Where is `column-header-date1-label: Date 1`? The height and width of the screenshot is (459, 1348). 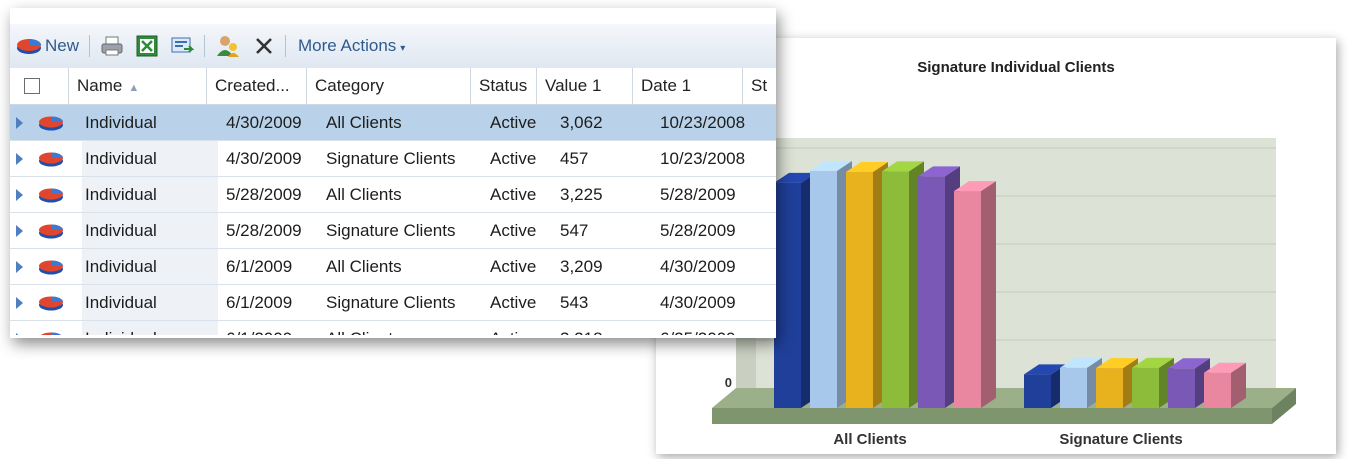
column-header-date1-label: Date 1 is located at coordinates (666, 85).